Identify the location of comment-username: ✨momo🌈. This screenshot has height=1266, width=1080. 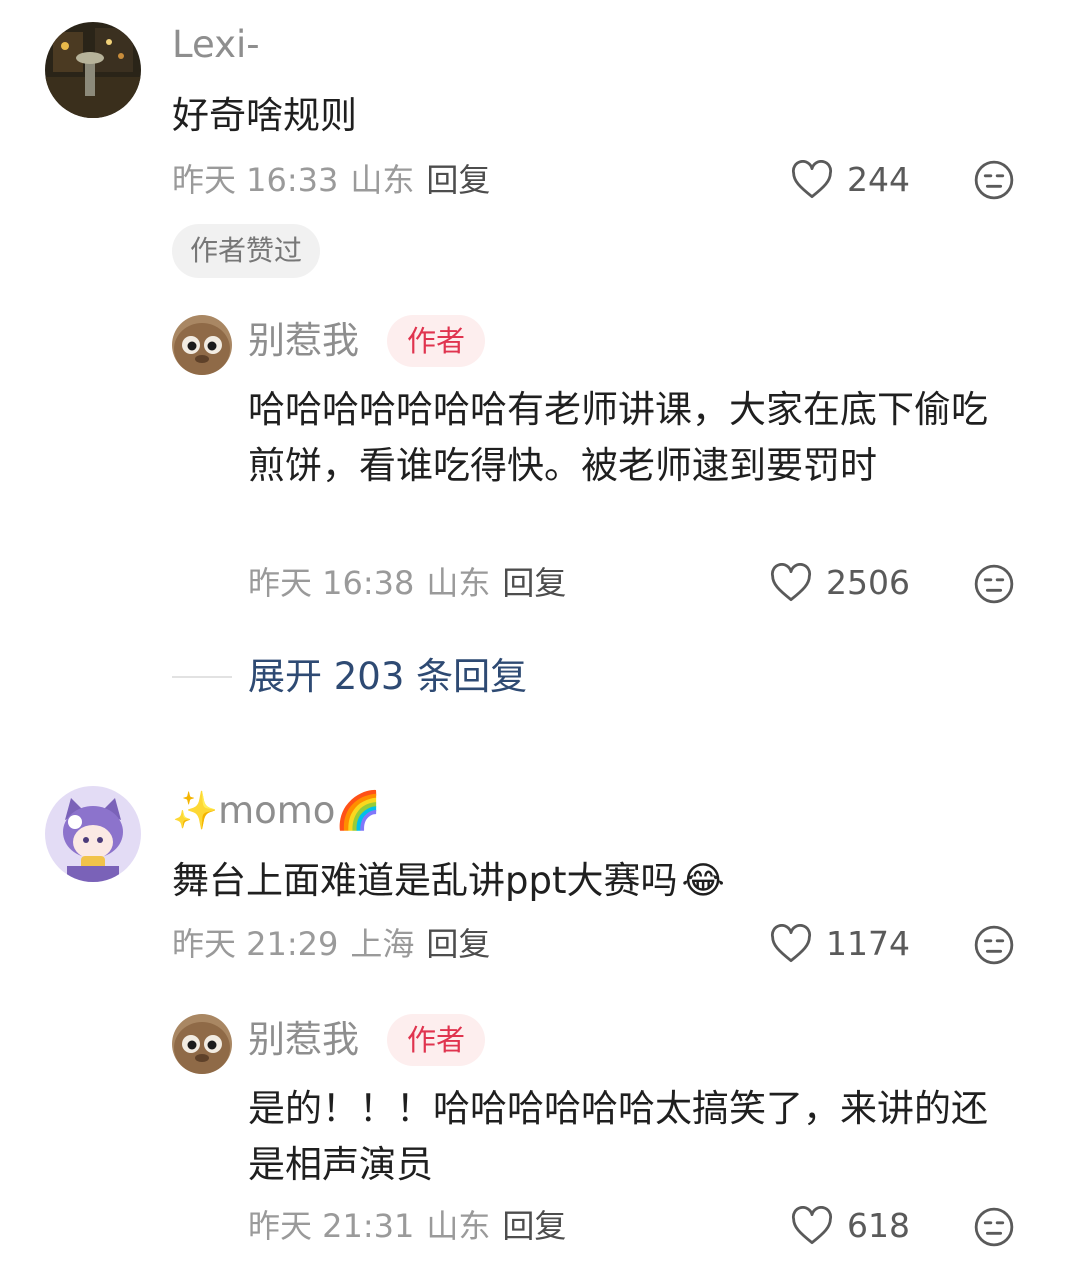
(277, 811).